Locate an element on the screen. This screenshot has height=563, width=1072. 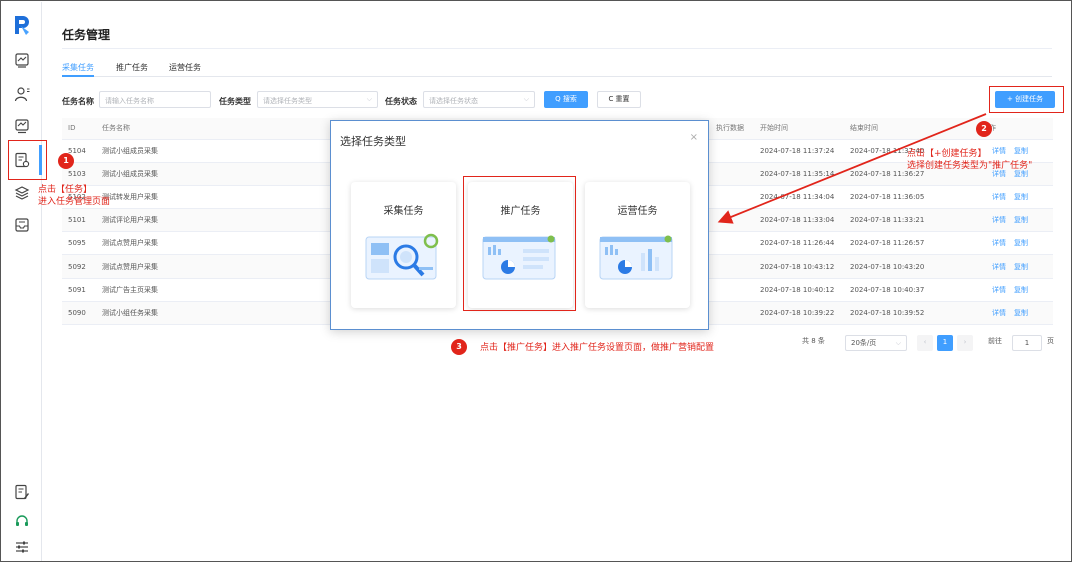
annotation-arrow is located at coordinates (852, 168).